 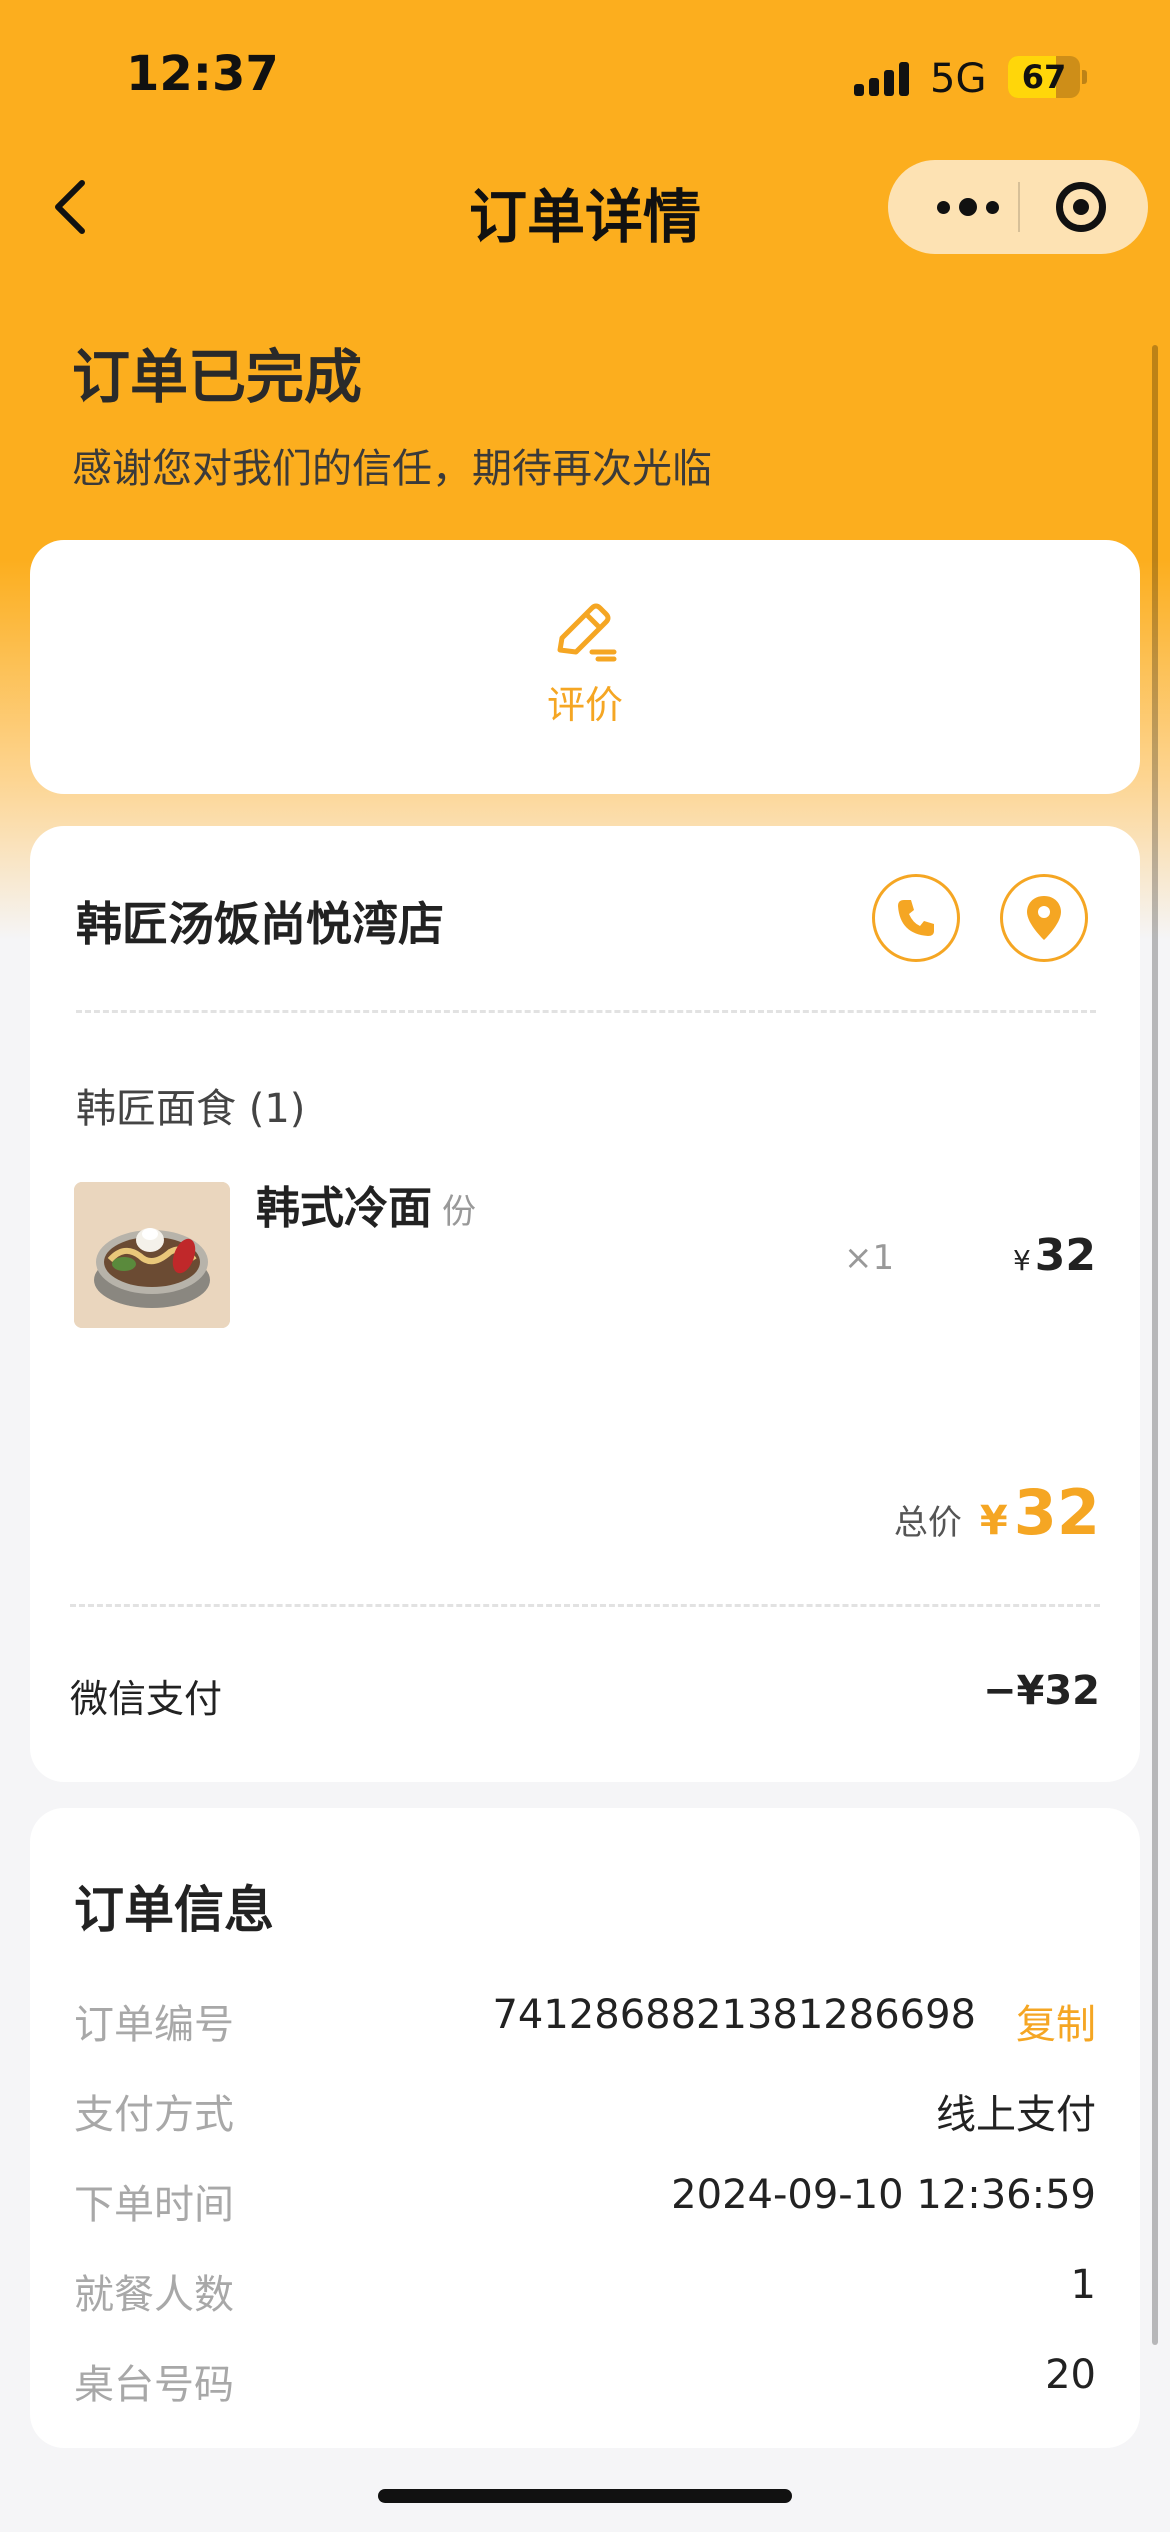 I want to click on table-number-value: 20, so click(x=1070, y=2375).